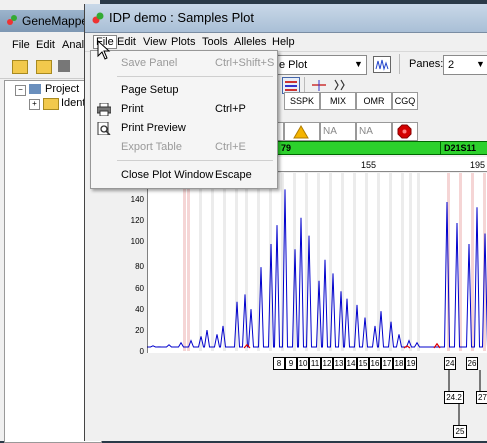 This screenshot has width=487, height=443. Describe the element at coordinates (184, 147) in the screenshot. I see `menu-item-export-table: Export Table Ctrl+E` at that location.